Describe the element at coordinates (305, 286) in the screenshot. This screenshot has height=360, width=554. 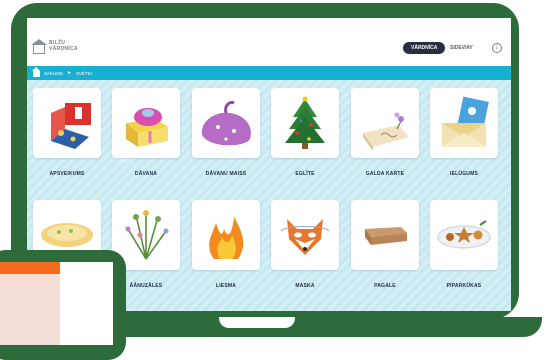
I see `card-label: MASKA` at that location.